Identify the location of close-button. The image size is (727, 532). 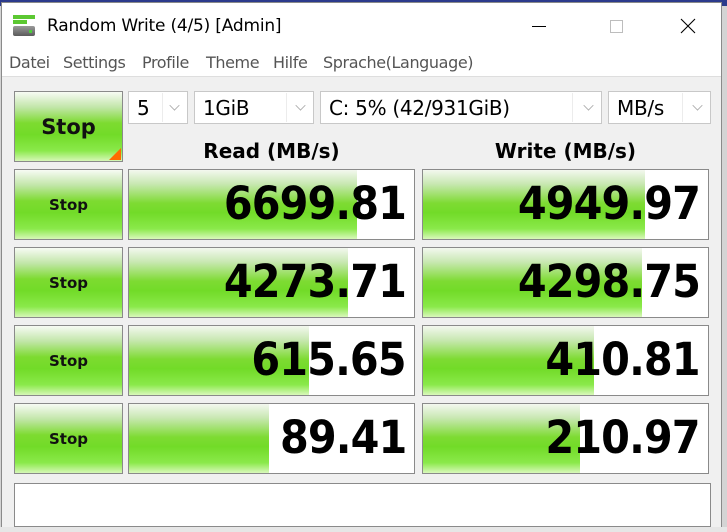
(688, 26).